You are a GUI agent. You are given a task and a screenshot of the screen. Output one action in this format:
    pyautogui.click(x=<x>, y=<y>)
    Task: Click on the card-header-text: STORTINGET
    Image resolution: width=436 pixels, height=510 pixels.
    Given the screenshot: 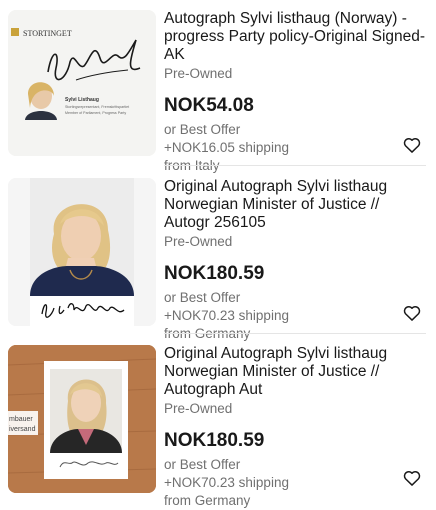 What is the action you would take?
    pyautogui.click(x=47, y=33)
    